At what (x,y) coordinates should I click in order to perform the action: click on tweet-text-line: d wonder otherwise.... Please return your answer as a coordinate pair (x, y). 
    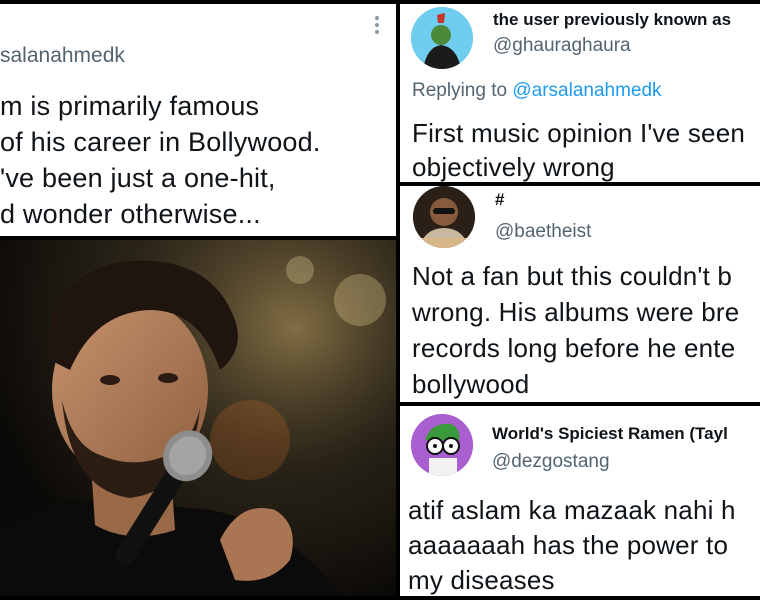
    Looking at the image, I should click on (130, 214).